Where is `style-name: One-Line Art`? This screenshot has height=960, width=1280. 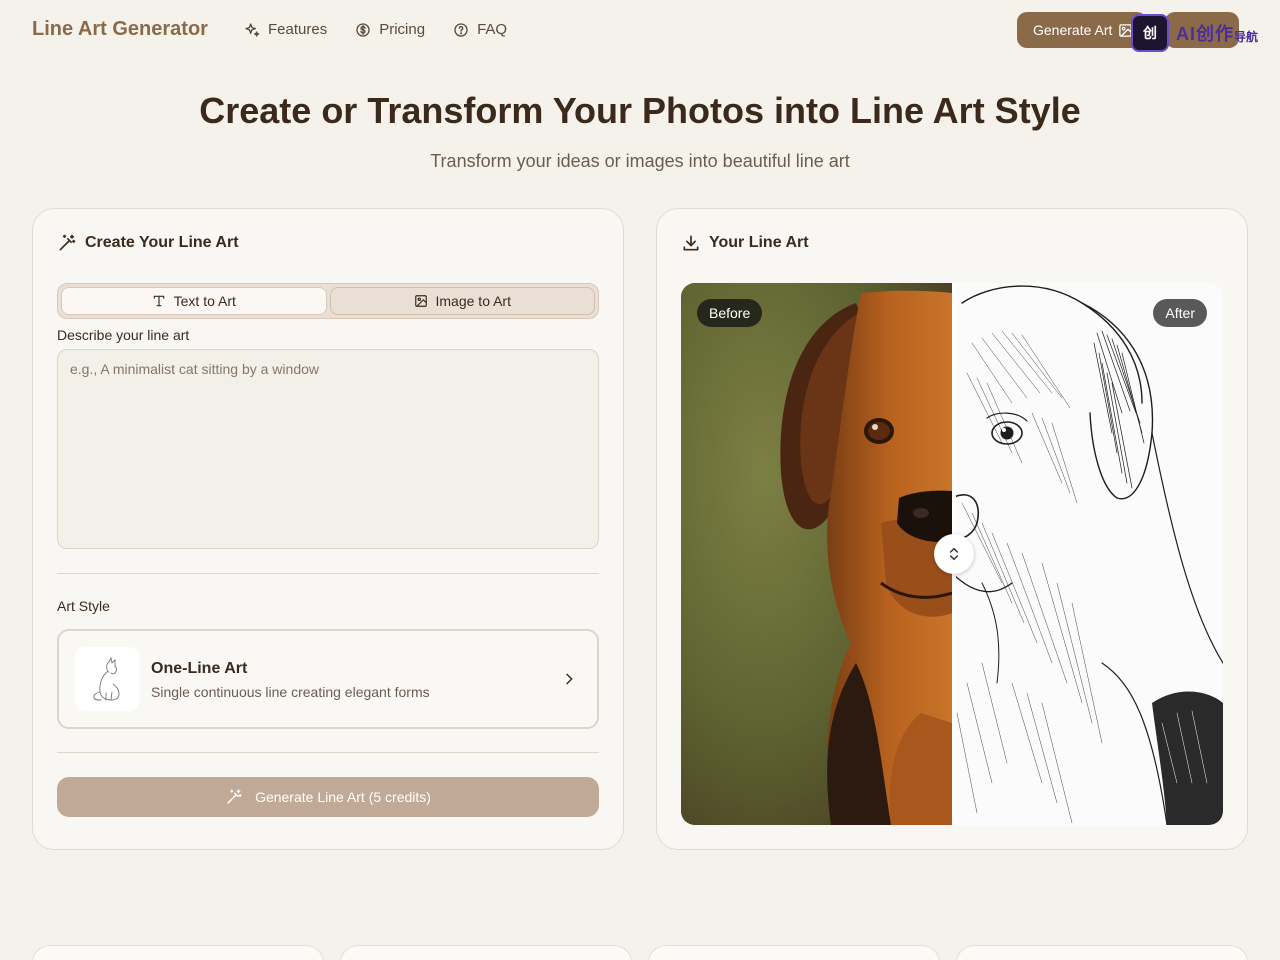
style-name: One-Line Art is located at coordinates (199, 668).